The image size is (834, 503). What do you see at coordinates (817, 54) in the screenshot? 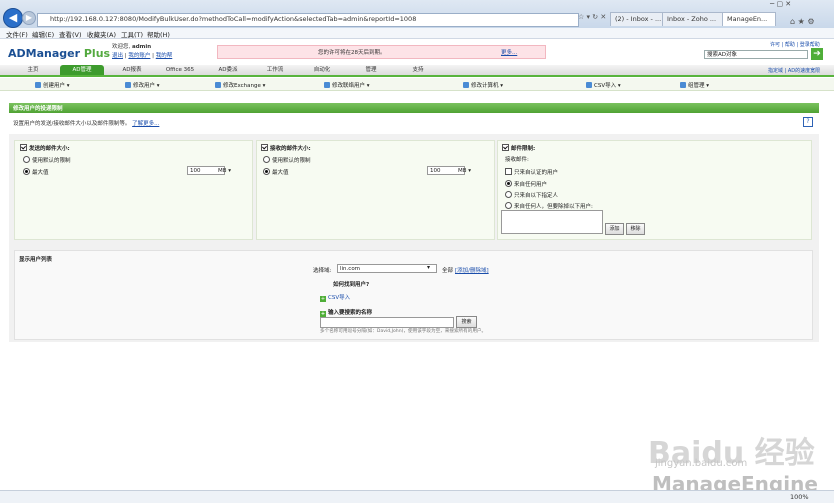
I see `search-go-icon: ➔` at bounding box center [817, 54].